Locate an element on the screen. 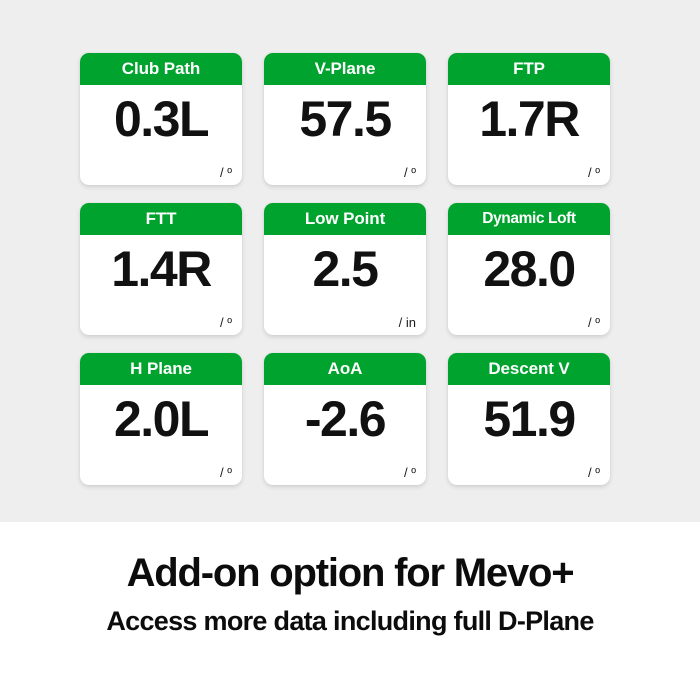  metric-card-body: 1.7R / º is located at coordinates (529, 135).